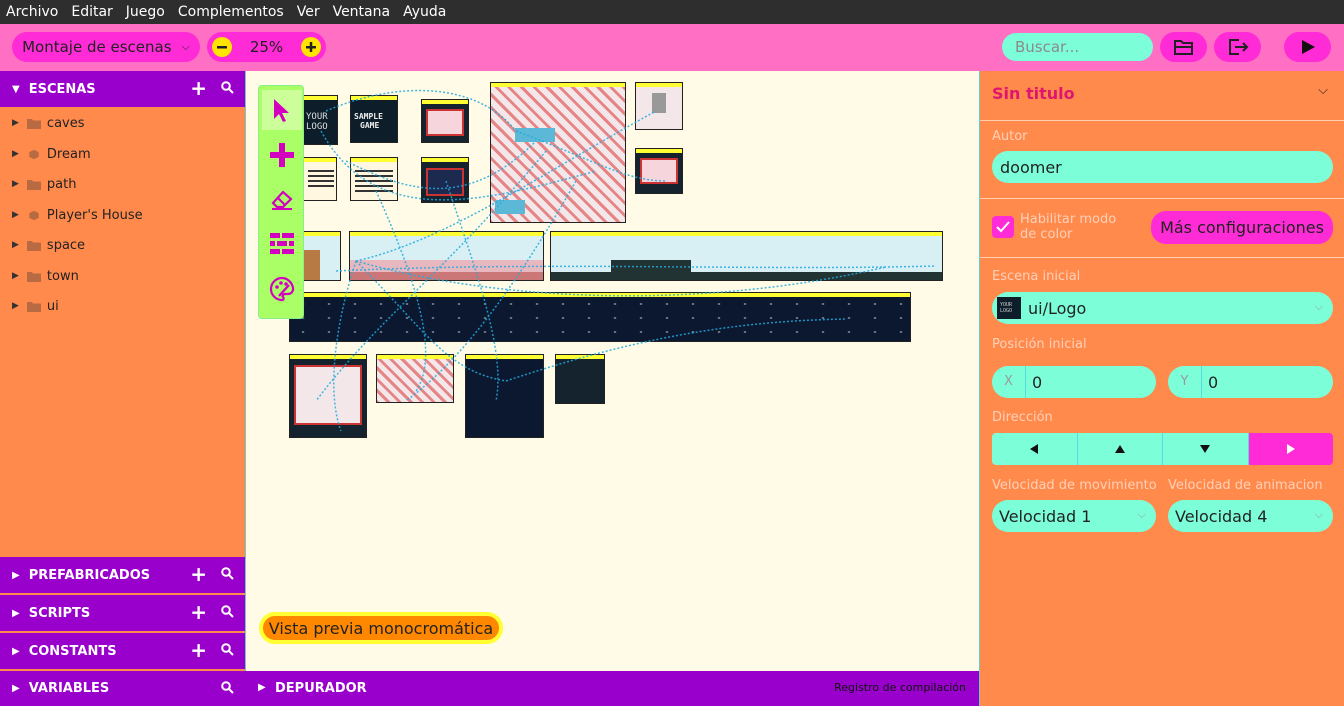 This screenshot has width=1344, height=706. Describe the element at coordinates (122, 651) in the screenshot. I see `constants-header: ▶ CONSTANTS +` at that location.